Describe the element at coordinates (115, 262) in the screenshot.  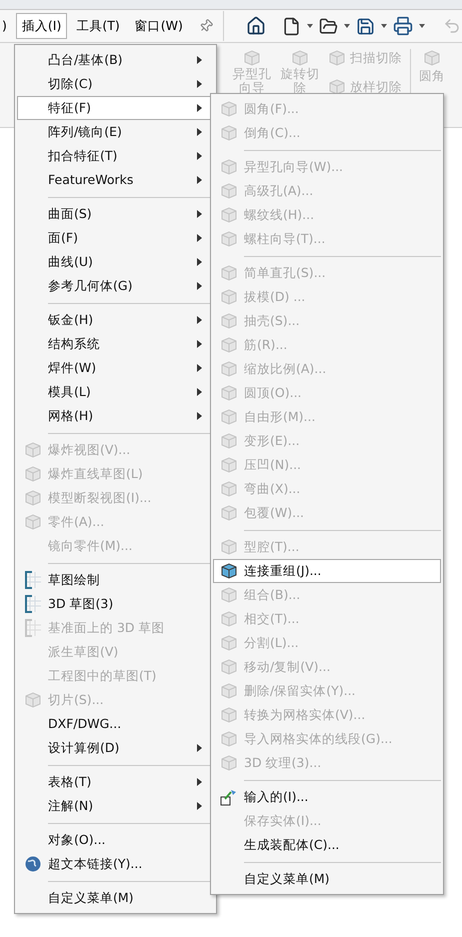
I see `menu-item: 曲线(U)` at that location.